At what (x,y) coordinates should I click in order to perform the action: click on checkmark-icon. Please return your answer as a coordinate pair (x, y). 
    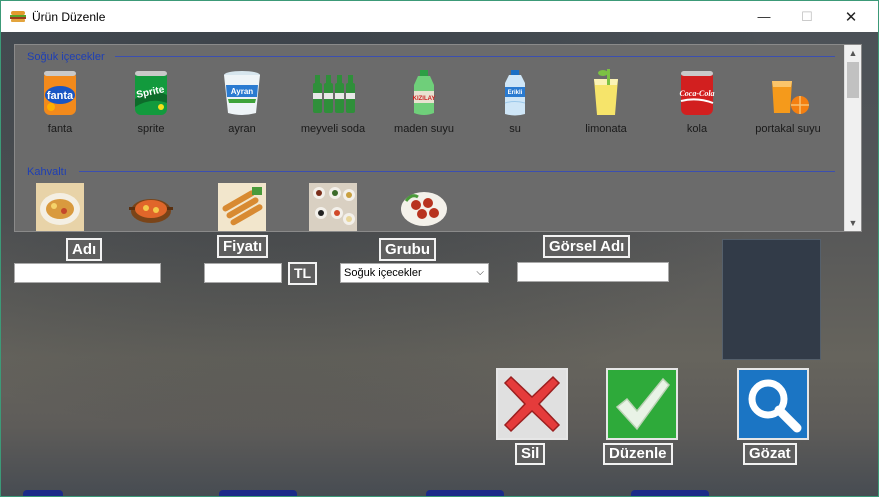
    Looking at the image, I should click on (642, 404).